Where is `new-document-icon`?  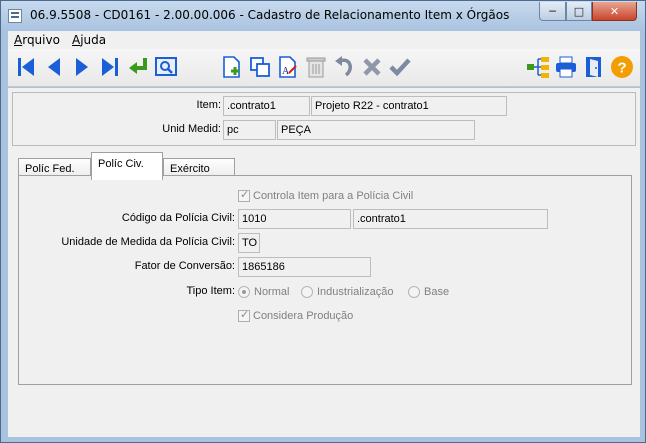
new-document-icon is located at coordinates (231, 67).